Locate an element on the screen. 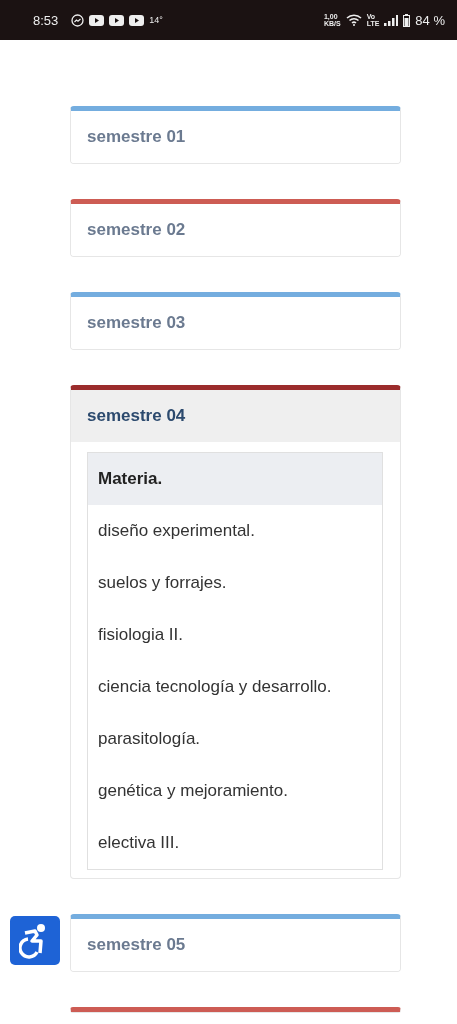  accessibility-button is located at coordinates (35, 940).